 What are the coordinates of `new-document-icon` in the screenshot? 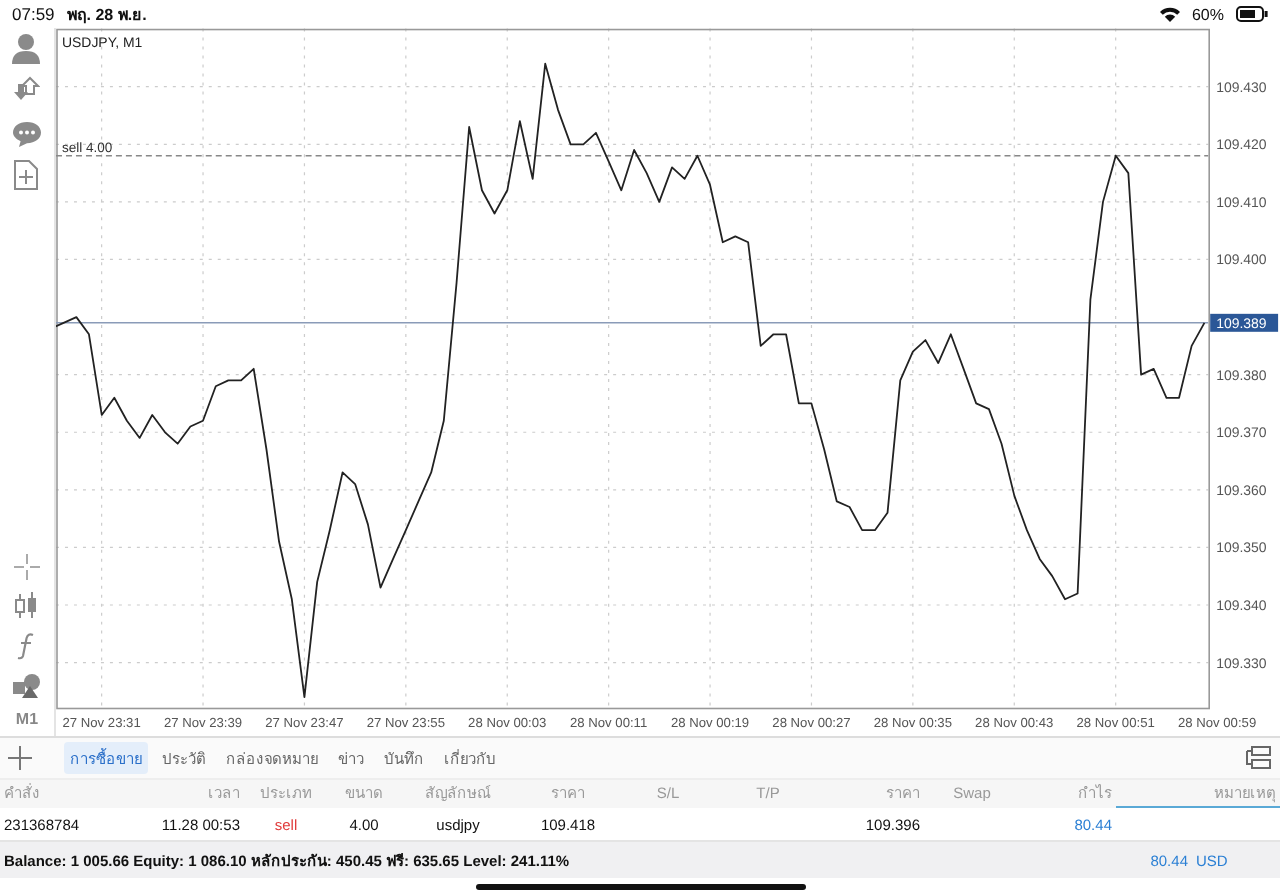 It's located at (26, 175).